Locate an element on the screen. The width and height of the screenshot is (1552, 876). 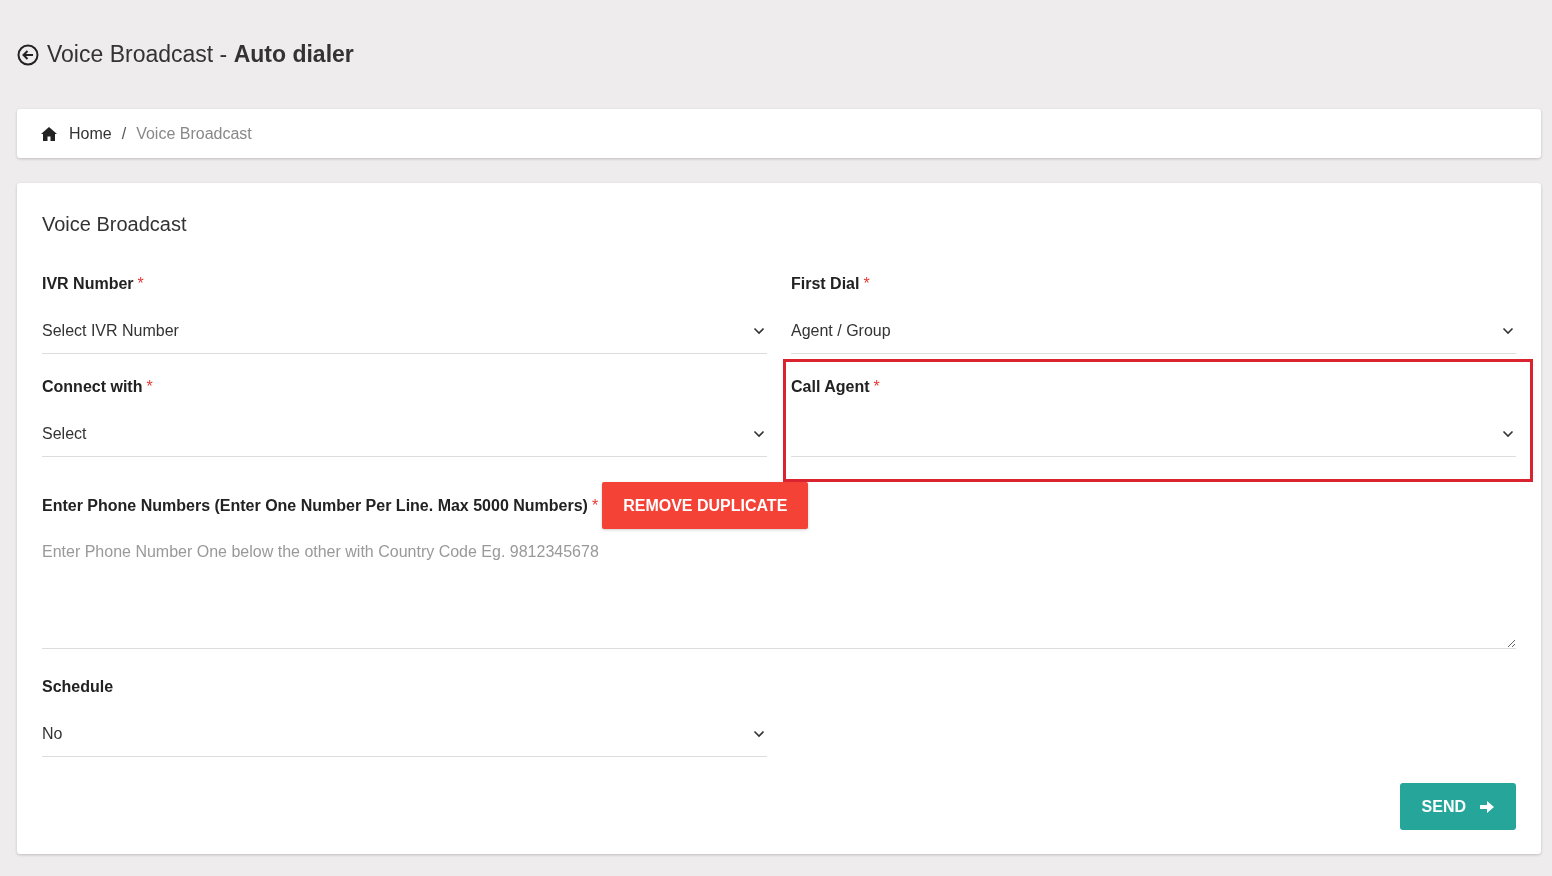
field-label: Connect with is located at coordinates (92, 386).